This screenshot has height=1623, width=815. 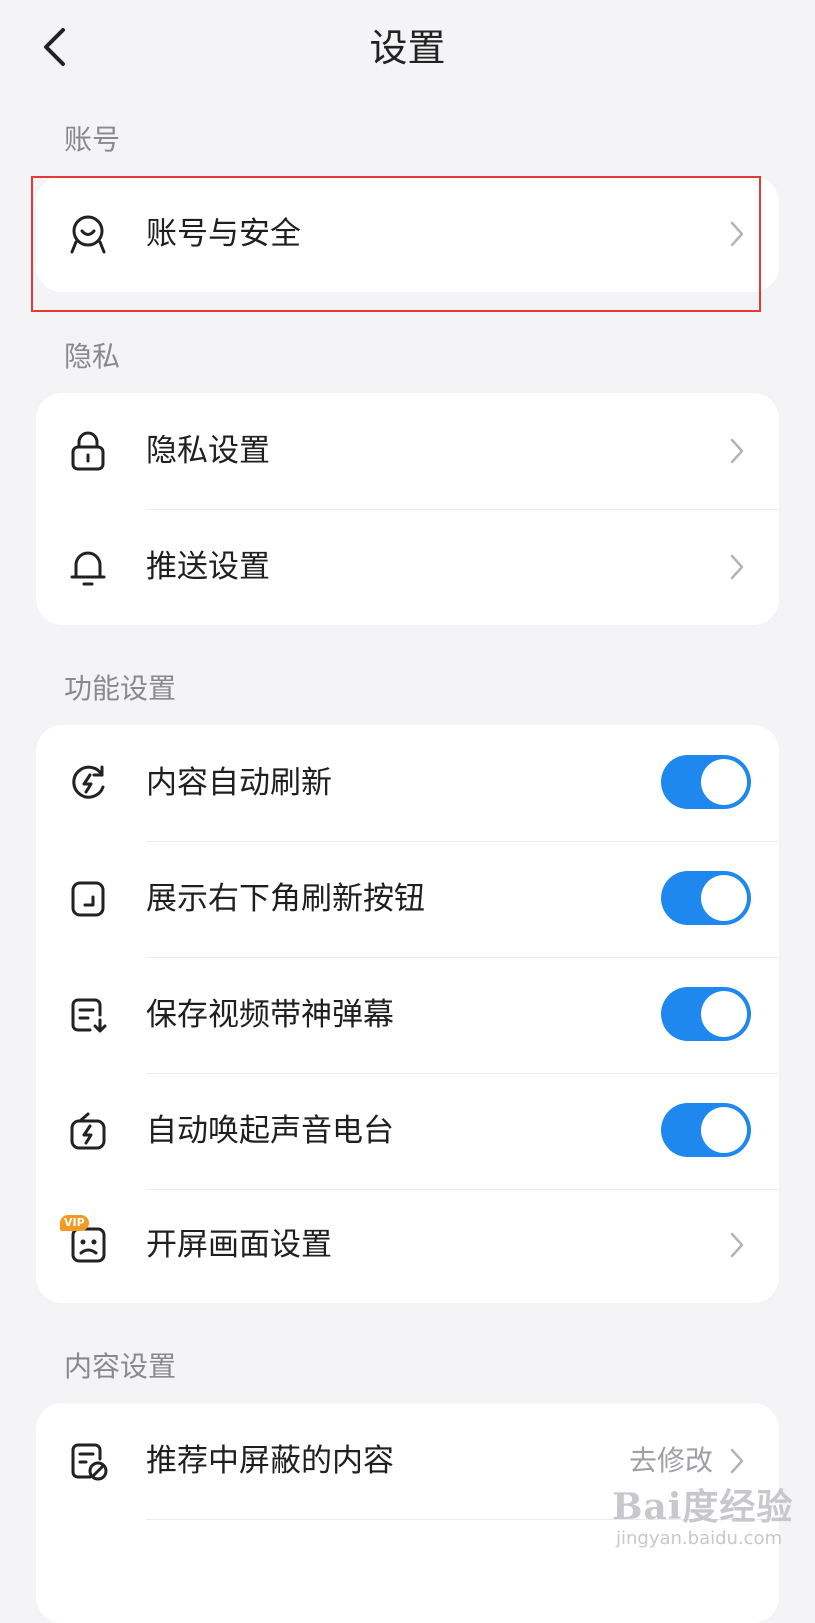 I want to click on auto-voice-radio-item: 自动唤起声音电台, so click(x=407, y=1131).